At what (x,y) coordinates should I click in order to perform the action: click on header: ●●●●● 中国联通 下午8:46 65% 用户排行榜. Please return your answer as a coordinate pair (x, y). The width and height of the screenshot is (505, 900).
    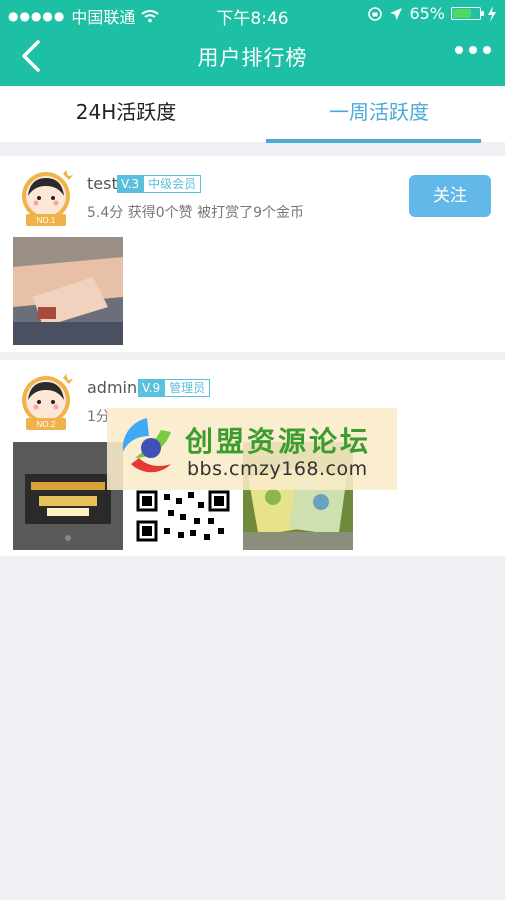
    Looking at the image, I should click on (252, 43).